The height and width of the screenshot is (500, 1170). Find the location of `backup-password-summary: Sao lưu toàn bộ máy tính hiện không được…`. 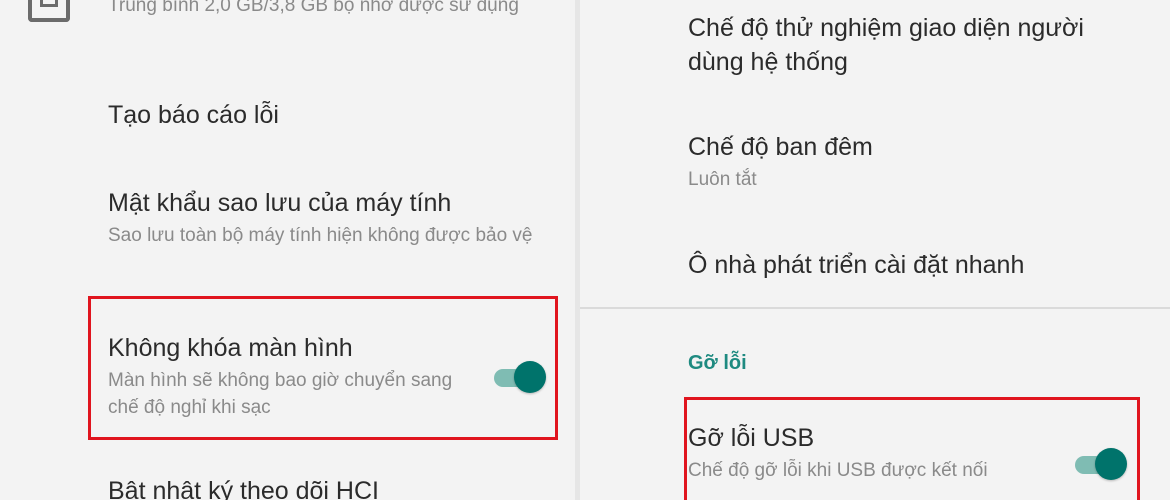

backup-password-summary: Sao lưu toàn bộ máy tính hiện không được… is located at coordinates (320, 235).